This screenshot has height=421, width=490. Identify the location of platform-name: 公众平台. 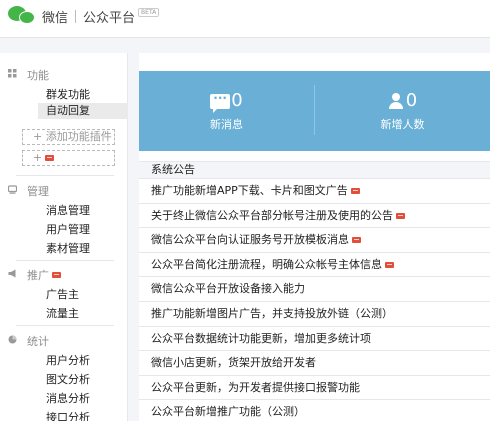
(109, 18).